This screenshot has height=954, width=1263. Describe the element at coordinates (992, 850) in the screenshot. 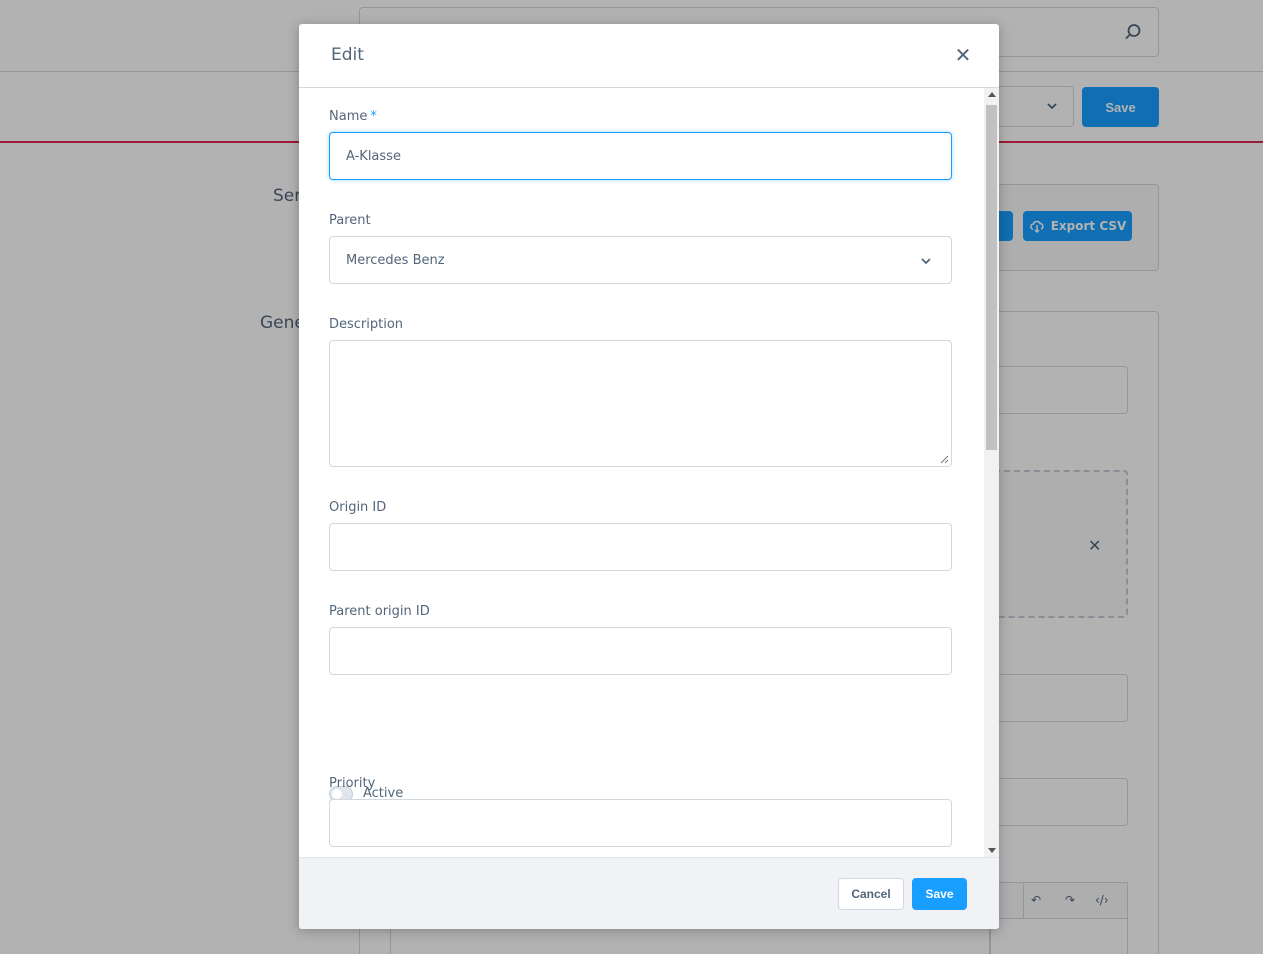

I see `scroll-down-arrow-icon` at that location.